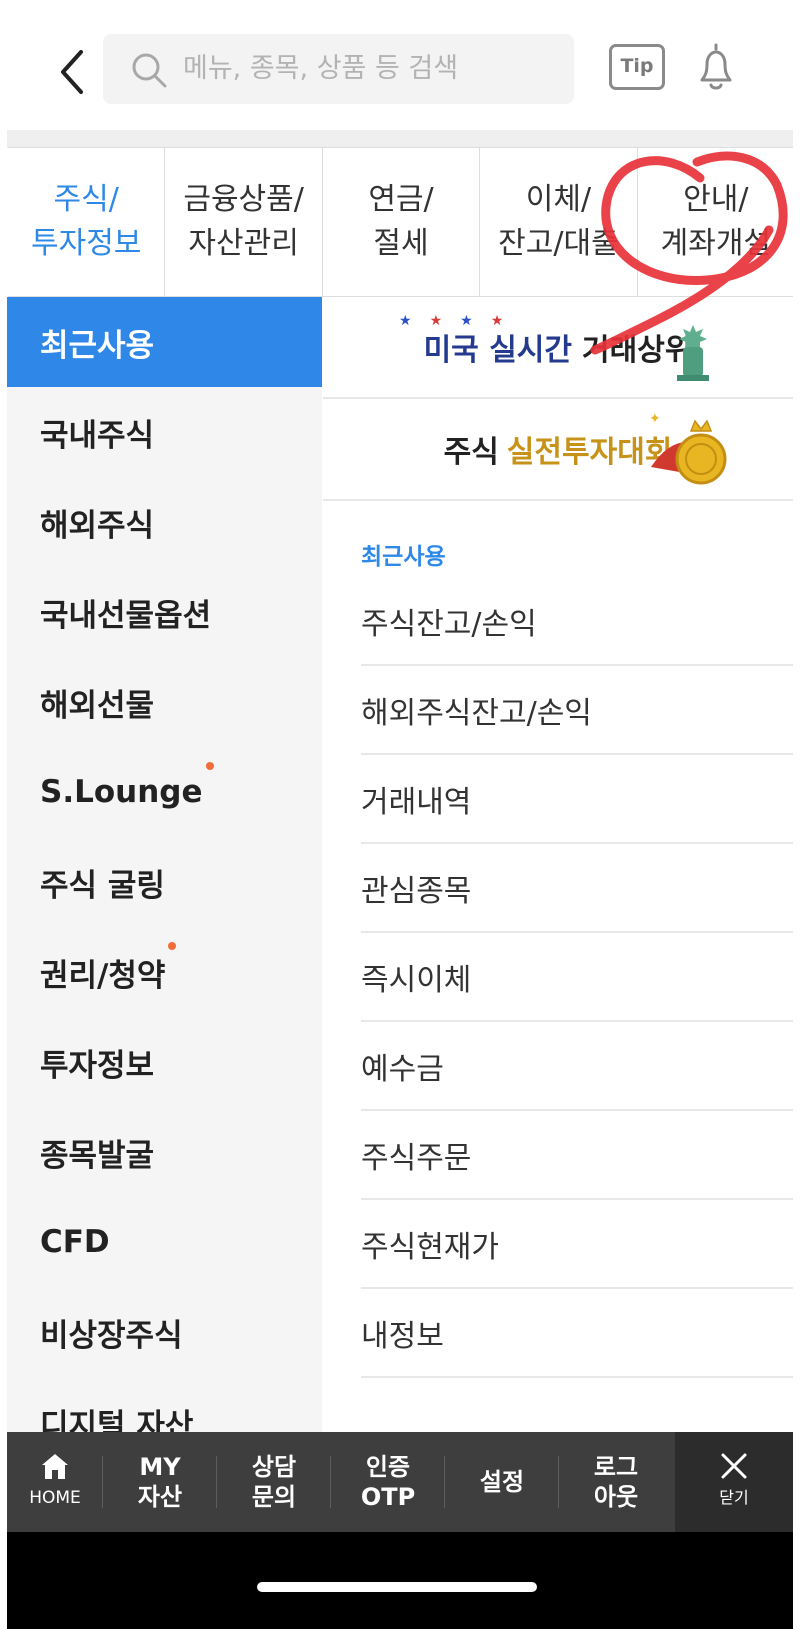  What do you see at coordinates (164, 432) in the screenshot?
I see `sidebar-item-domestic-stock: 국내주식` at bounding box center [164, 432].